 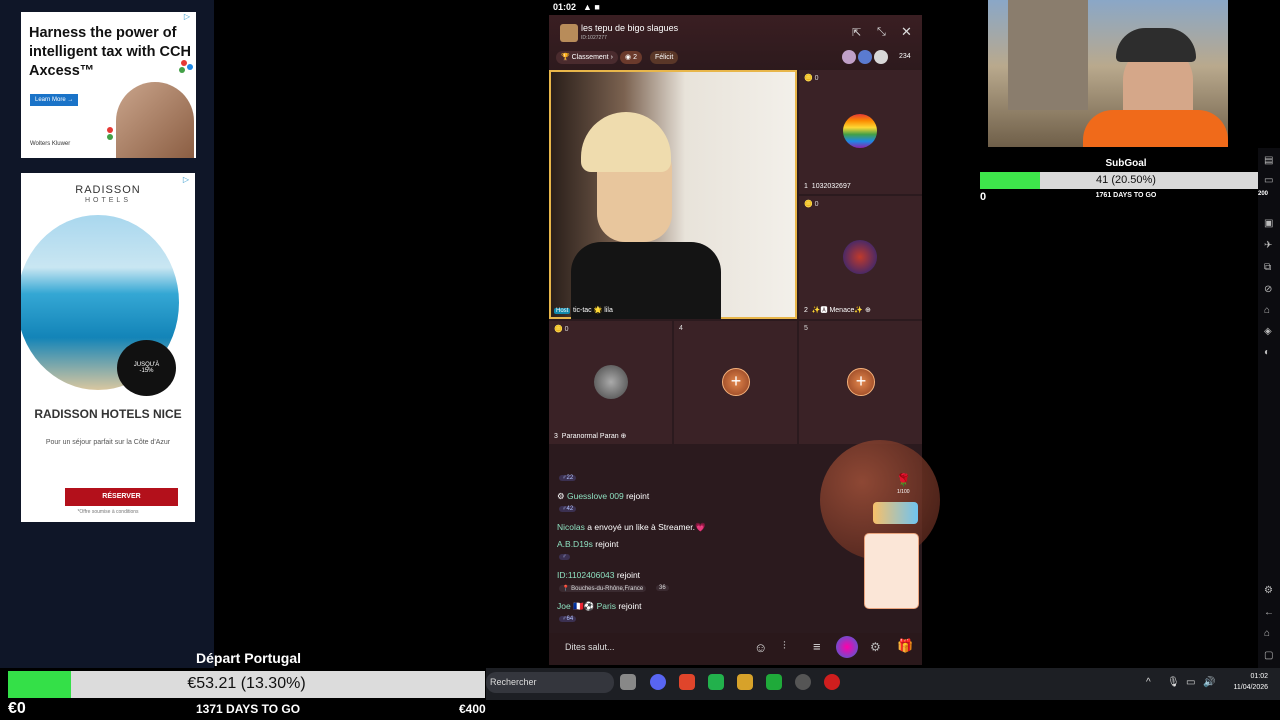 I want to click on host-hair, so click(x=626, y=142).